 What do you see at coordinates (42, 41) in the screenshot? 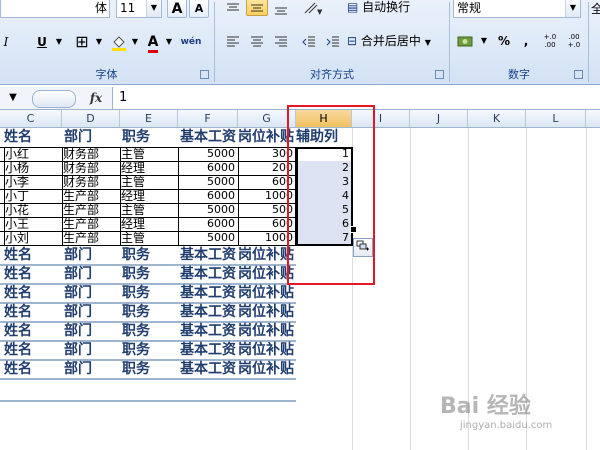
I see `underline-button: U` at bounding box center [42, 41].